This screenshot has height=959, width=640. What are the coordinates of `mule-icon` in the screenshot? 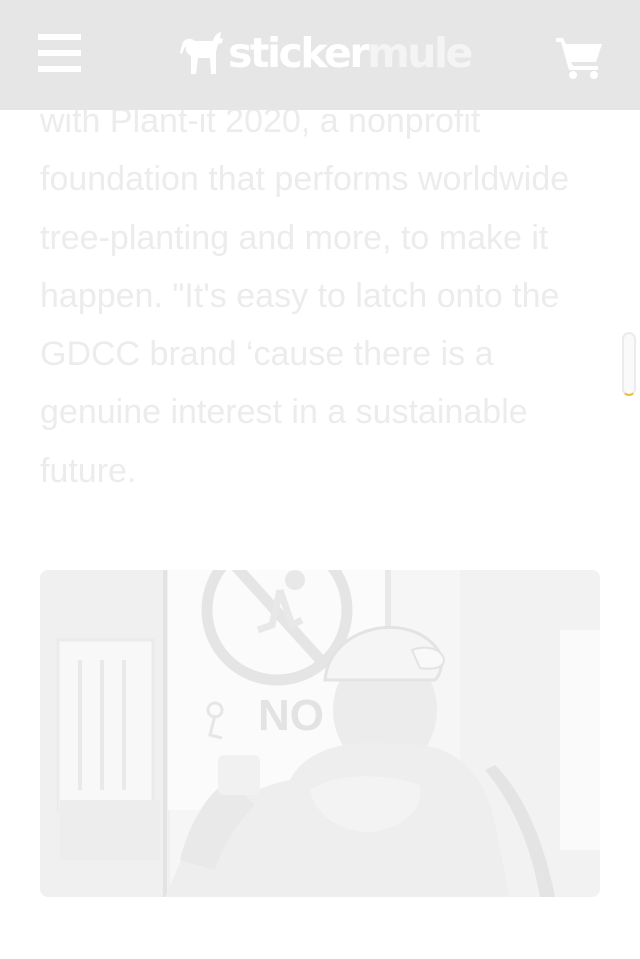 It's located at (201, 53).